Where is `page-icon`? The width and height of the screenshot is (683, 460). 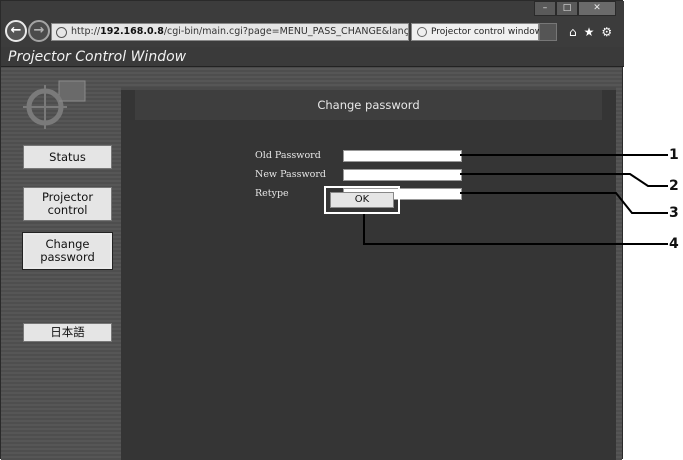 page-icon is located at coordinates (61, 32).